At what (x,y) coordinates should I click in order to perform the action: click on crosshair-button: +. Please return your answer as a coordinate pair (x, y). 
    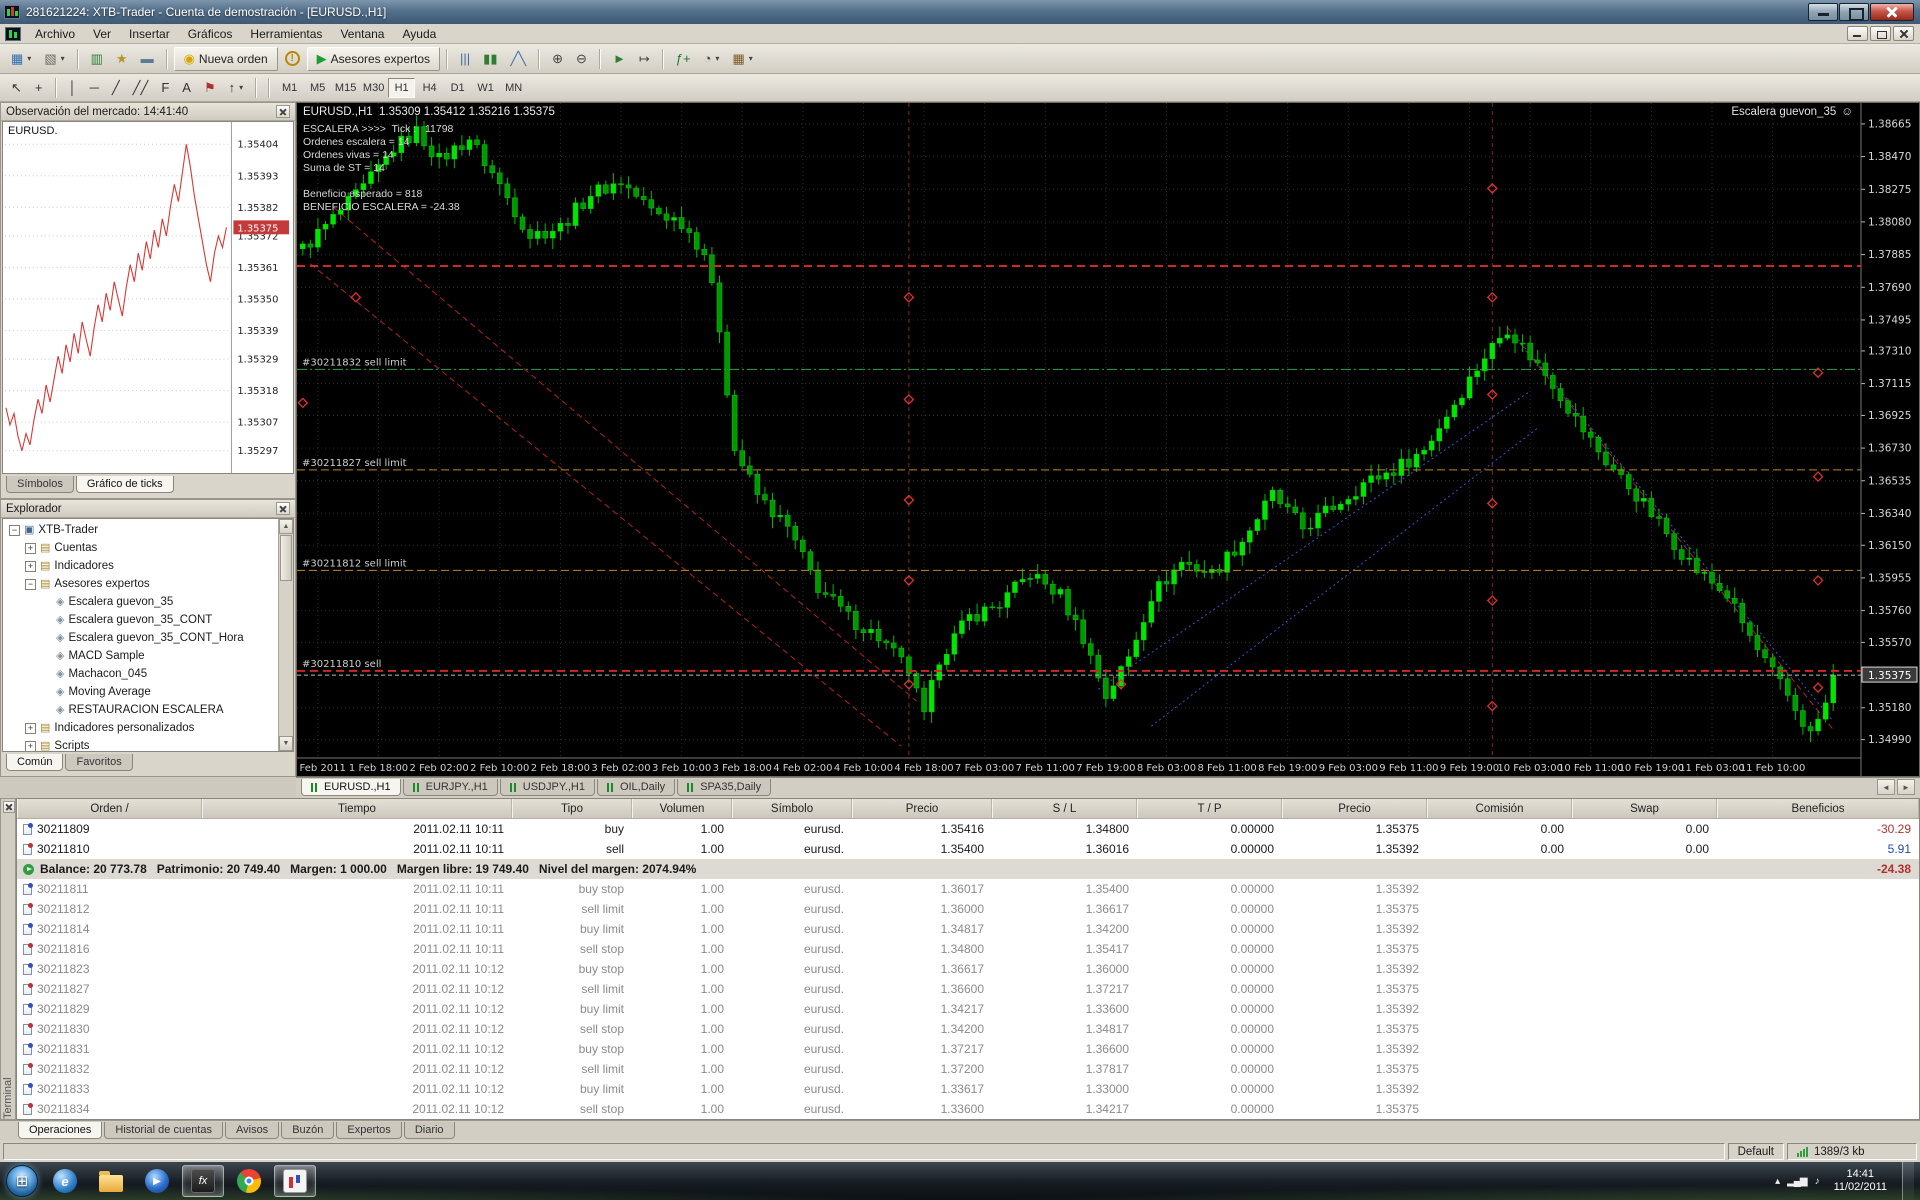
    Looking at the image, I should click on (39, 88).